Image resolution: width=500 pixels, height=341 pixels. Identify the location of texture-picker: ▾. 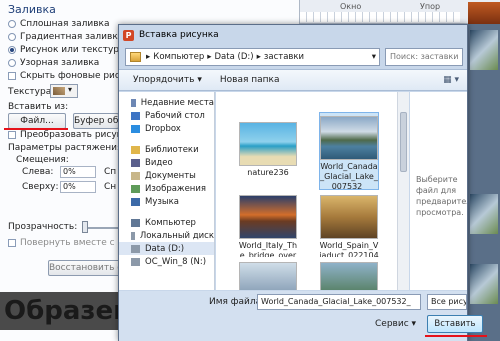
(64, 91).